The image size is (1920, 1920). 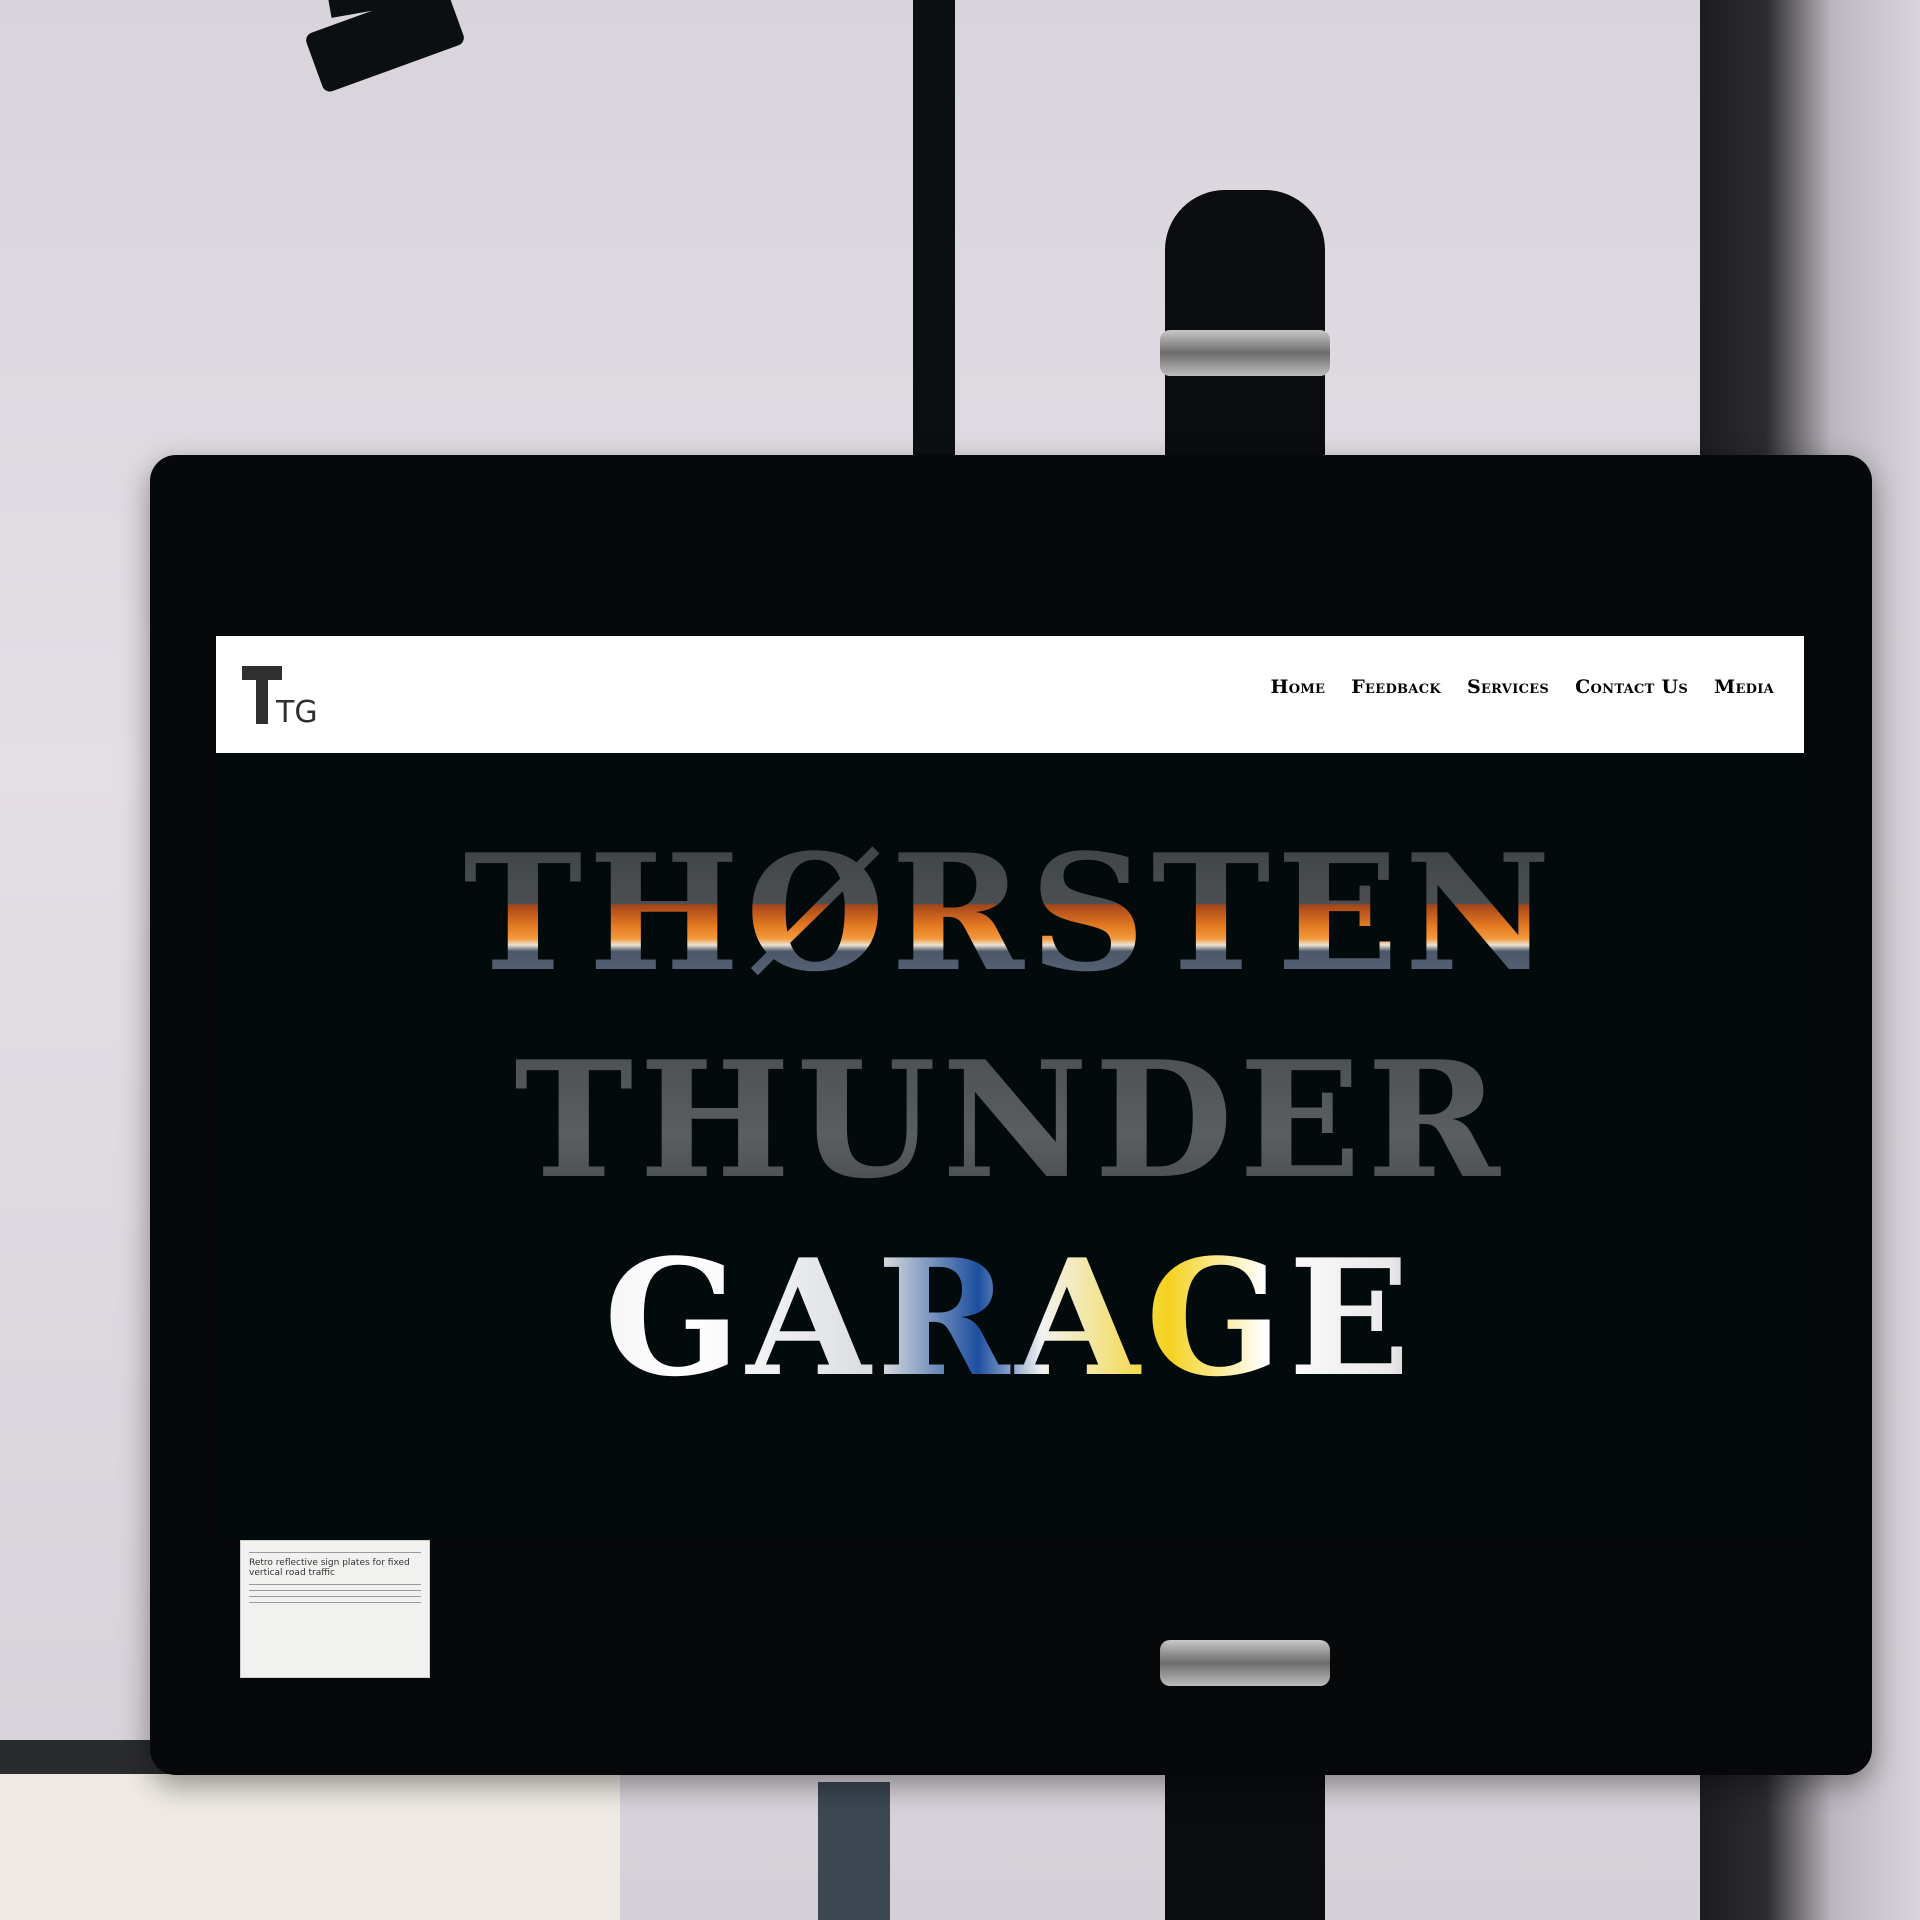 What do you see at coordinates (1010, 913) in the screenshot?
I see `hero-title-line-1: THØRSTEN` at bounding box center [1010, 913].